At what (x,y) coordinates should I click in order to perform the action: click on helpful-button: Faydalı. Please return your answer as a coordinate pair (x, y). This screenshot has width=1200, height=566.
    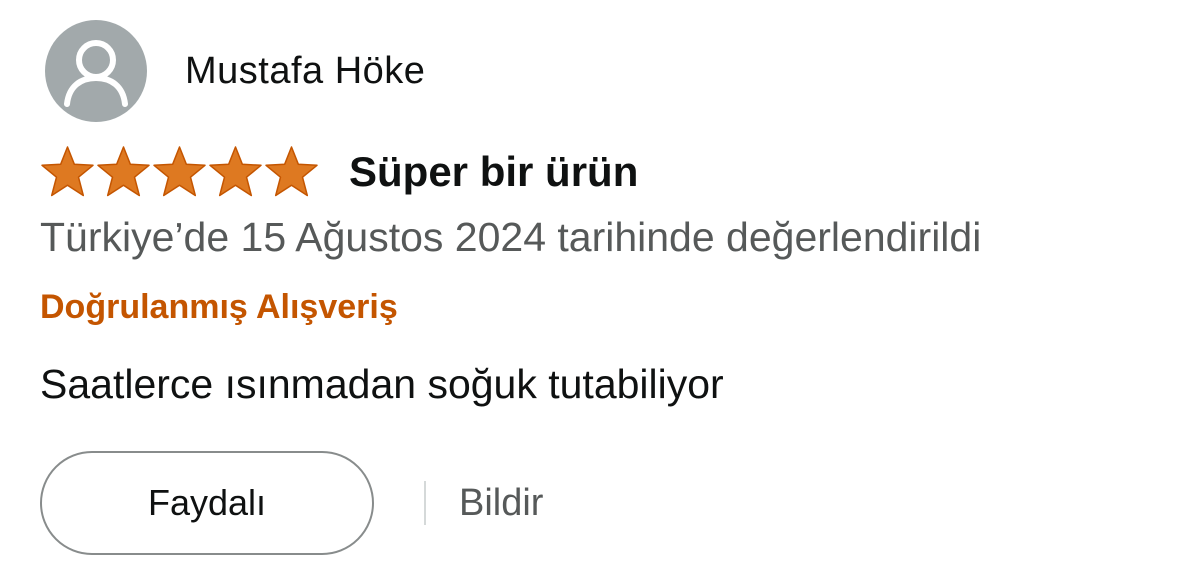
    Looking at the image, I should click on (207, 503).